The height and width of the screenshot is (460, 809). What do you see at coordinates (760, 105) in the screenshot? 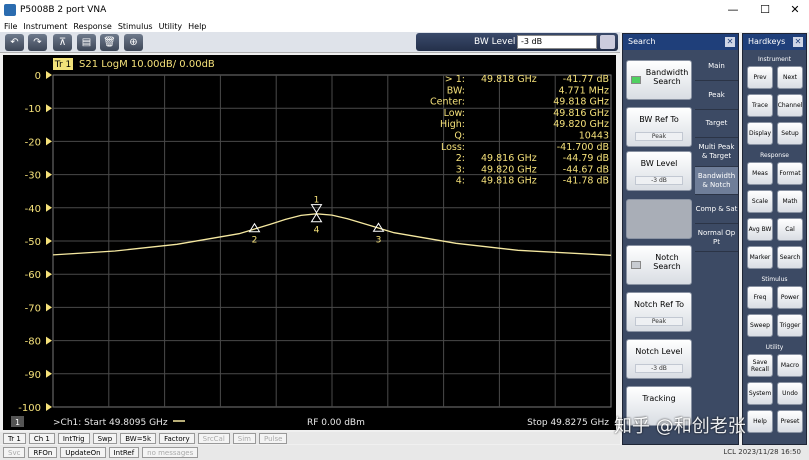
I see `hardkey-trace: Trace` at bounding box center [760, 105].